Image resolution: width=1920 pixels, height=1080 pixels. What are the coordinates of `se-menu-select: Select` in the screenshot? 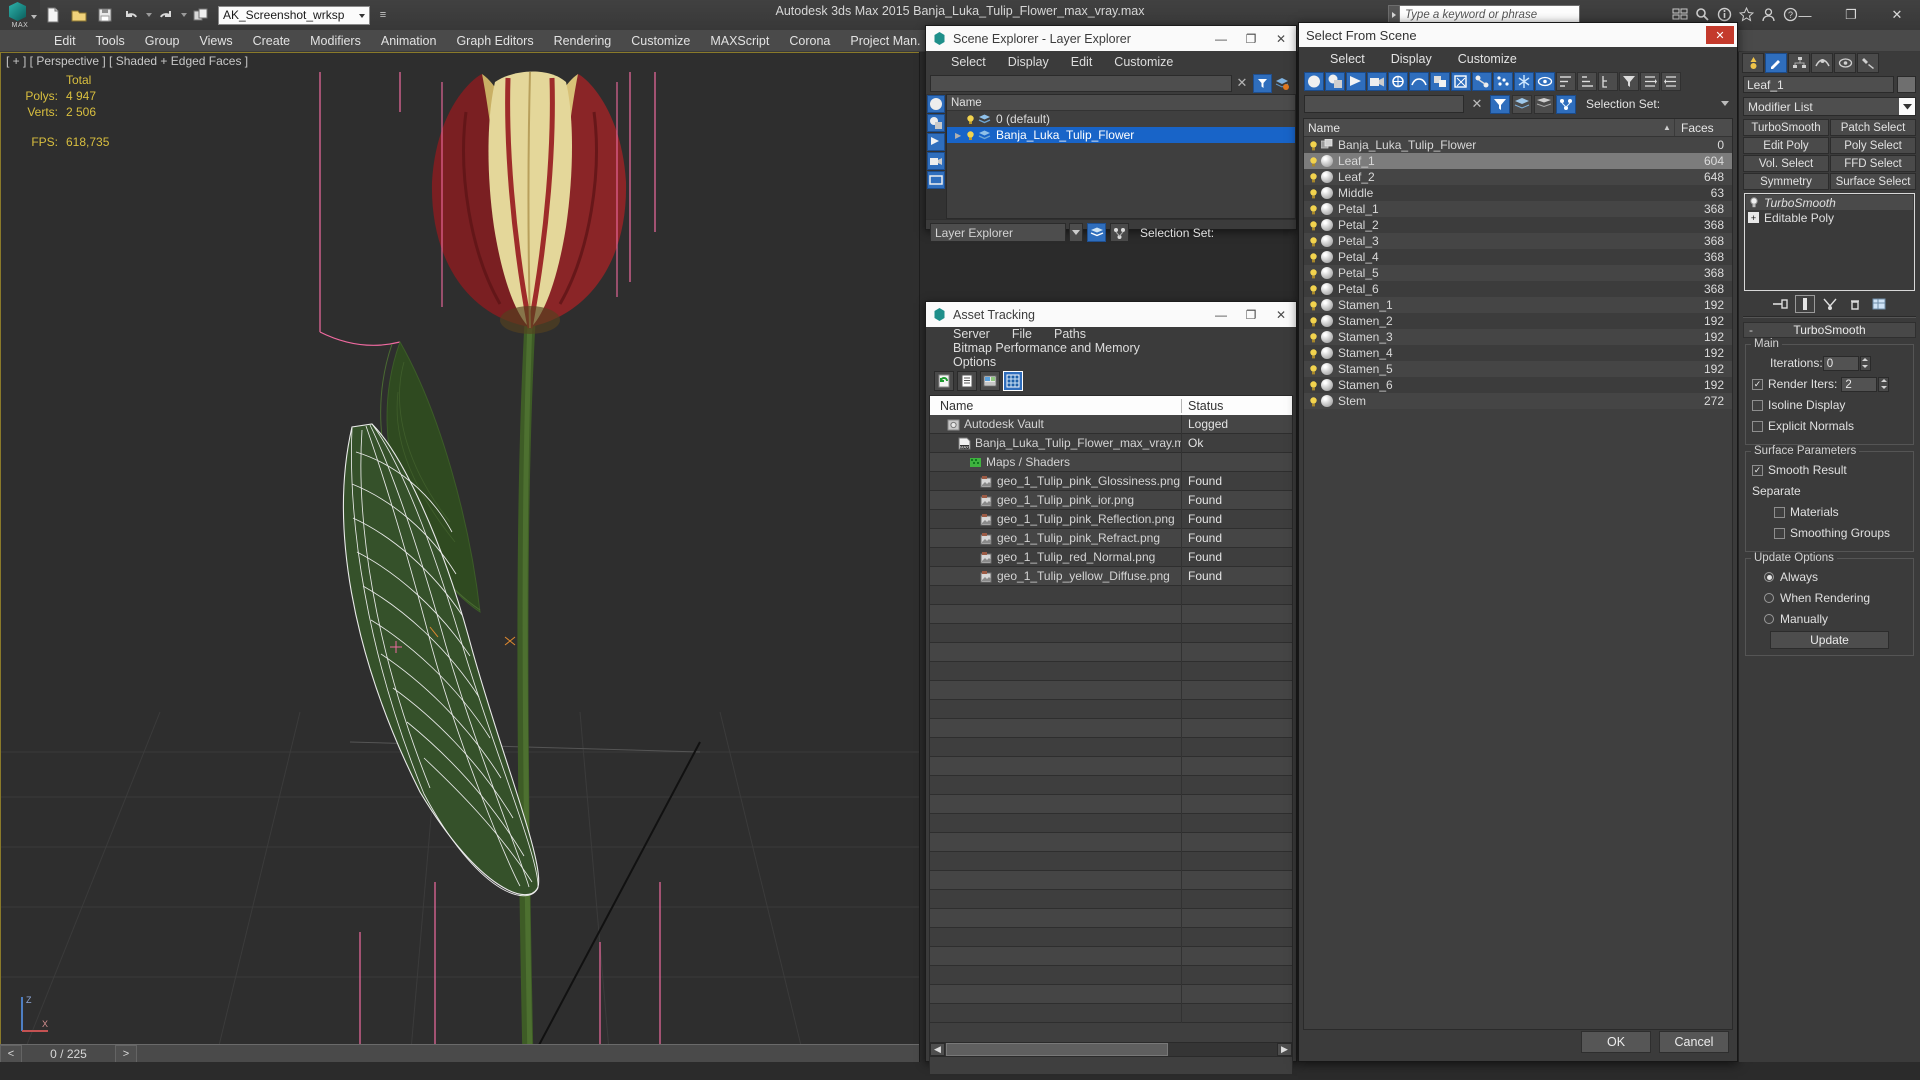 It's located at (968, 62).